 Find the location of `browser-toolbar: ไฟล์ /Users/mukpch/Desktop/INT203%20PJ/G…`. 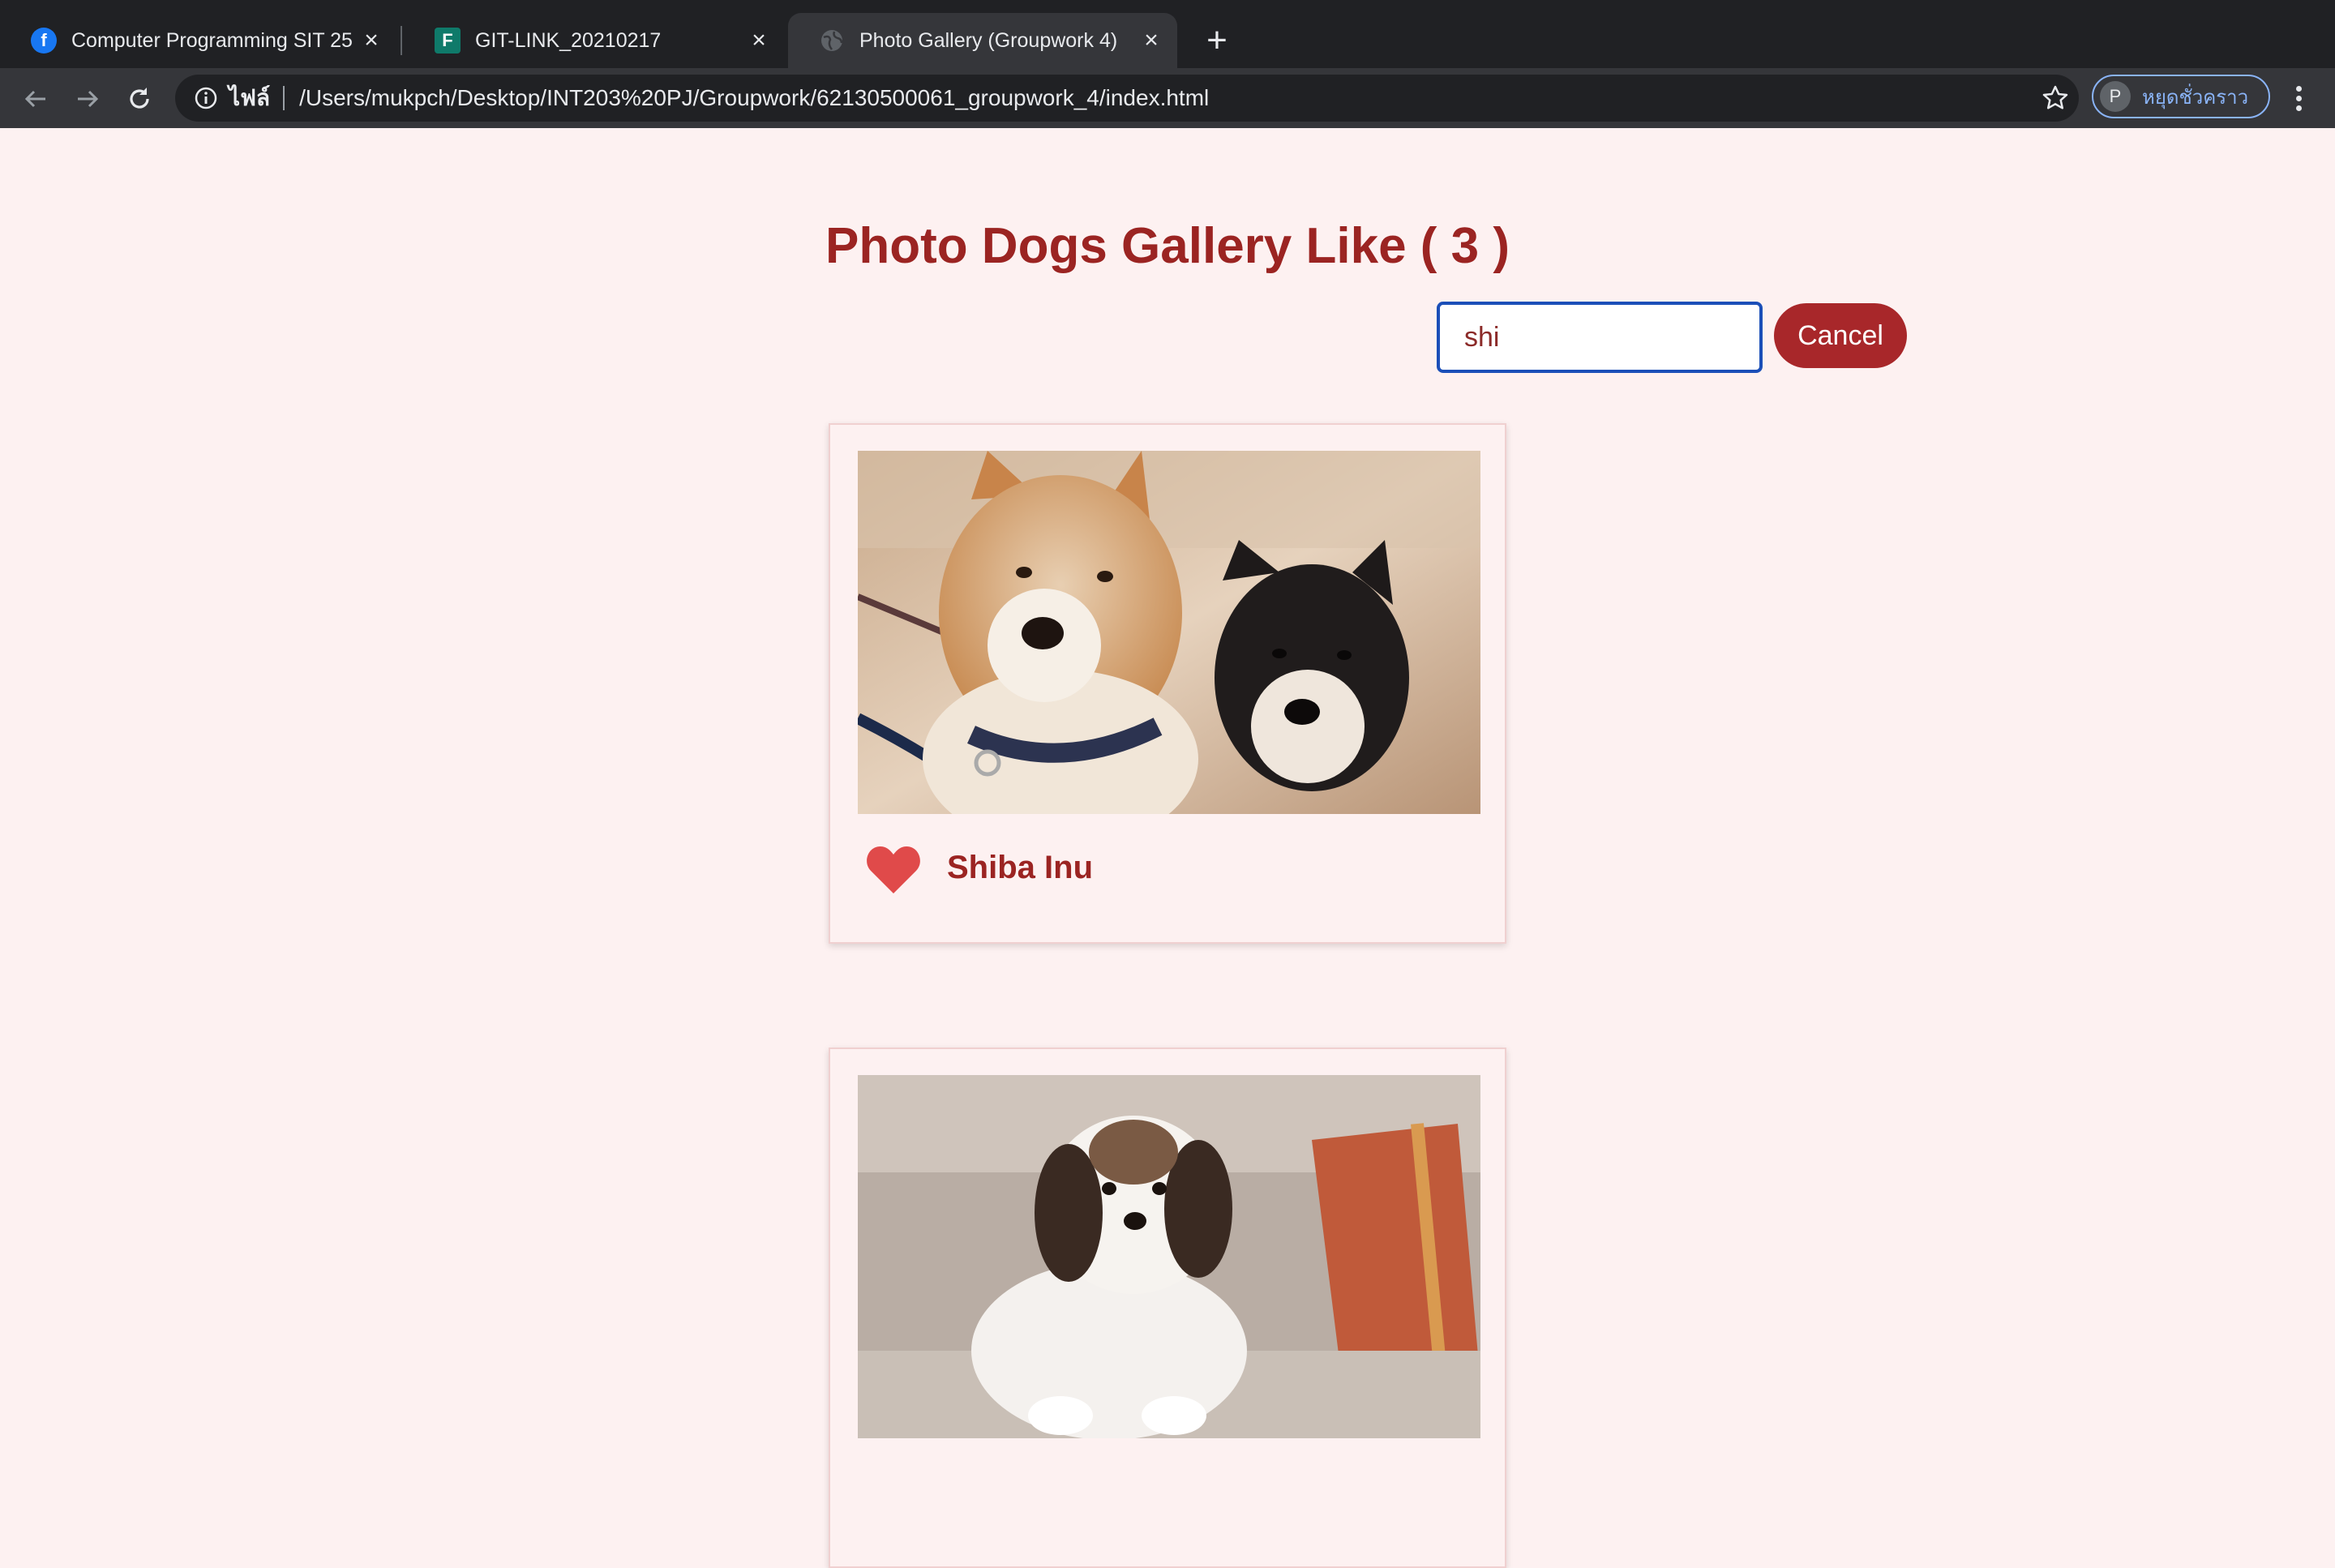

browser-toolbar: ไฟล์ /Users/mukpch/Desktop/INT203%20PJ/G… is located at coordinates (1167, 98).